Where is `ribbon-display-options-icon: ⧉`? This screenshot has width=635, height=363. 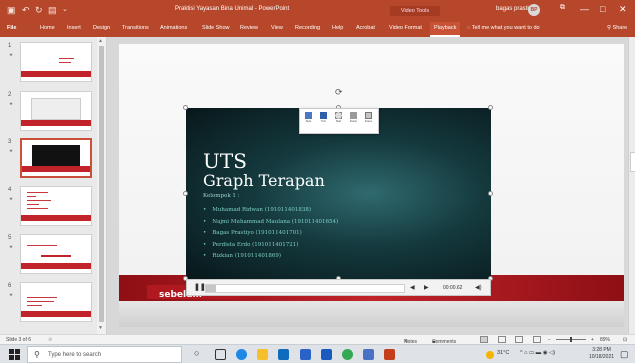 ribbon-display-options-icon: ⧉ is located at coordinates (562, 8).